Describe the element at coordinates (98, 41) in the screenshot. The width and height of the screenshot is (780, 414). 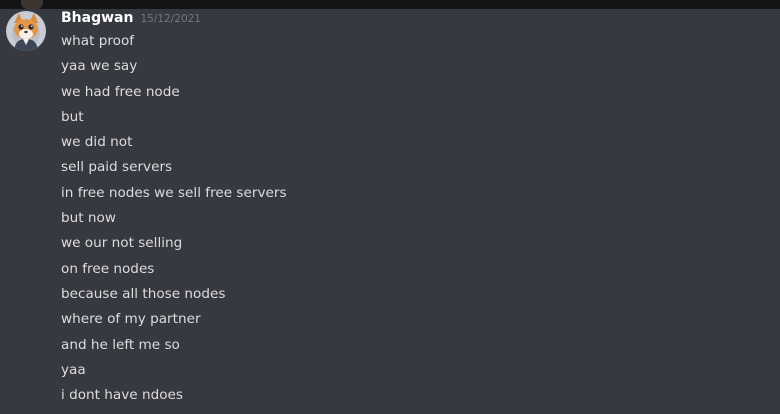
I see `message-line: what proof` at that location.